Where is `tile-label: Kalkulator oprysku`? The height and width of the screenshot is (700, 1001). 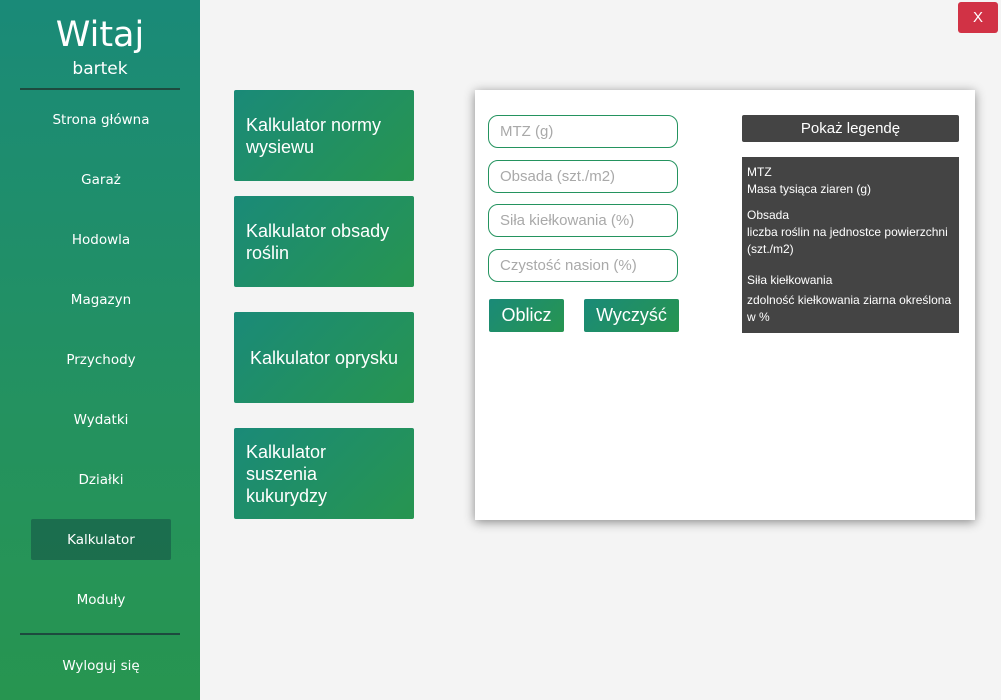
tile-label: Kalkulator oprysku is located at coordinates (324, 357).